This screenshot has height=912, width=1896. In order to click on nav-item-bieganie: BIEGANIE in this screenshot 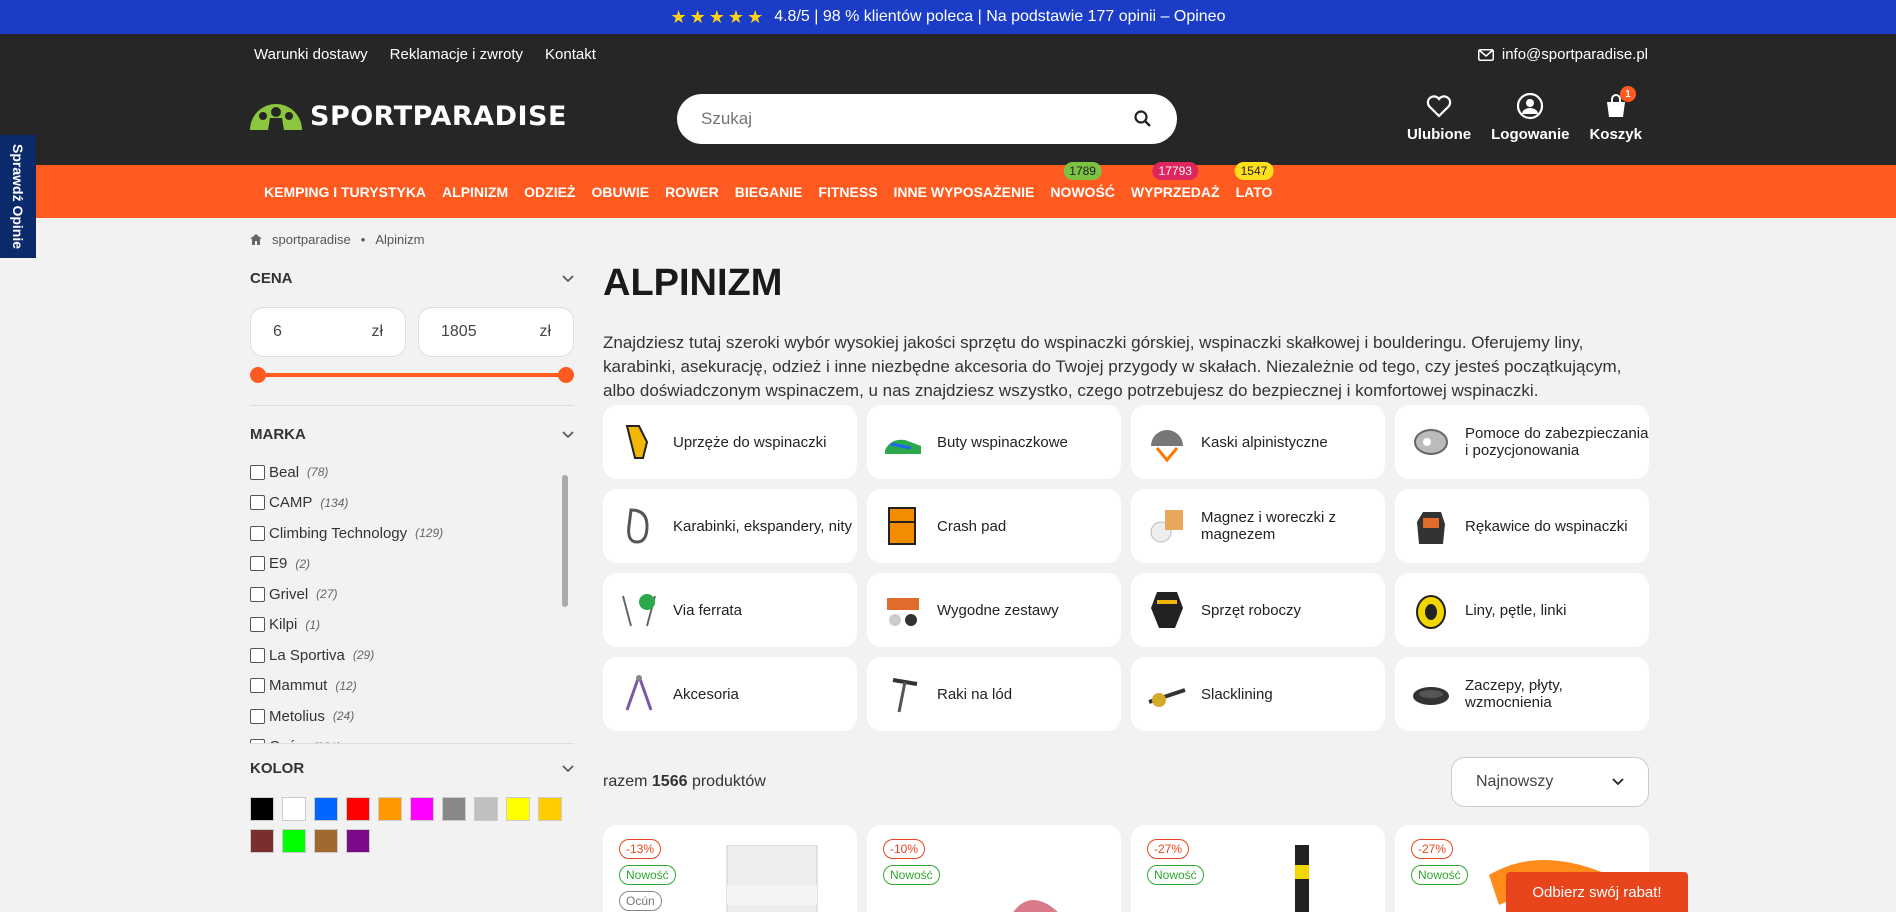, I will do `click(769, 192)`.